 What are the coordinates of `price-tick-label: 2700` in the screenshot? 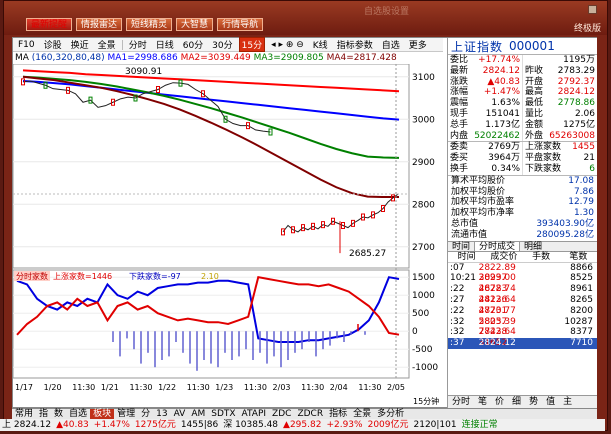 It's located at (423, 248).